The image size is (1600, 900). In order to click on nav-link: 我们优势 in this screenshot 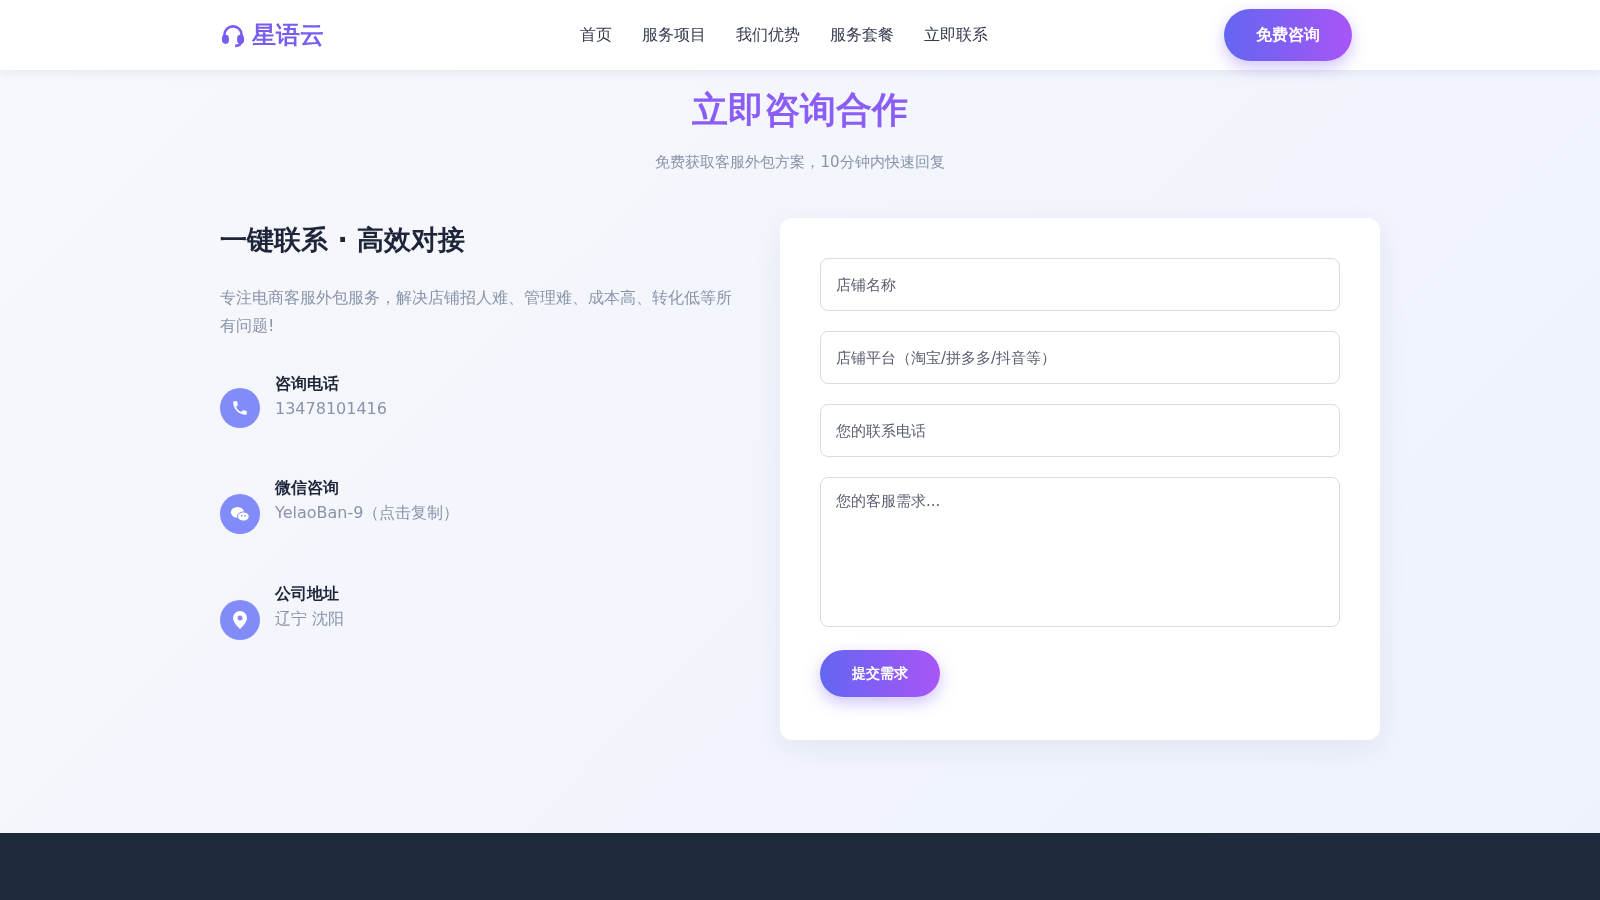, I will do `click(768, 35)`.